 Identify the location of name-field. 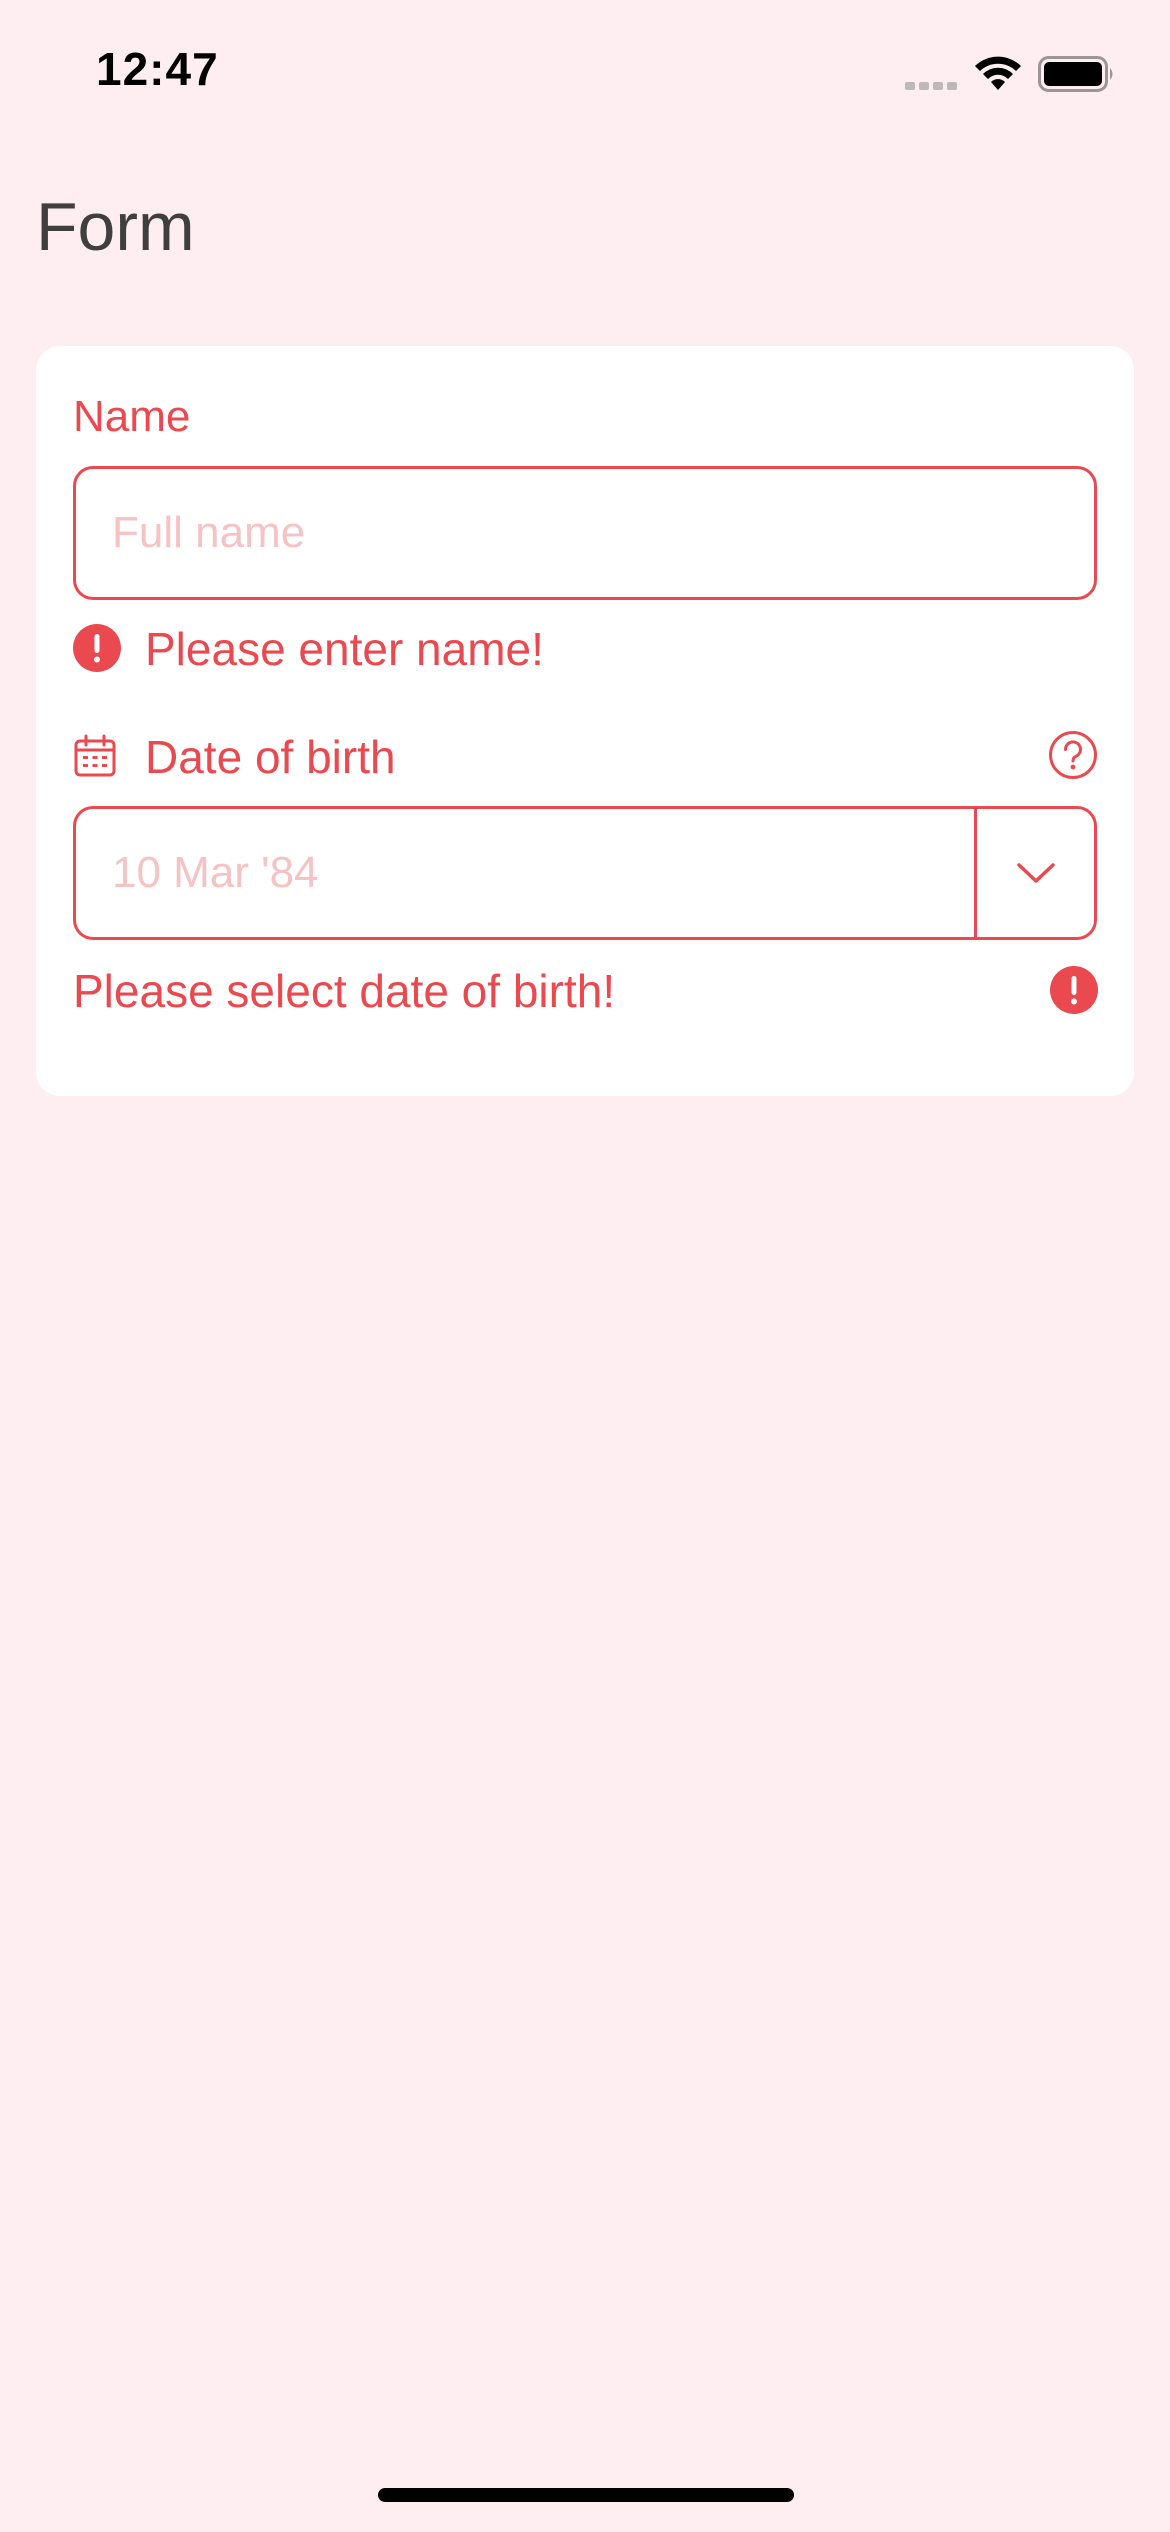
(585, 533).